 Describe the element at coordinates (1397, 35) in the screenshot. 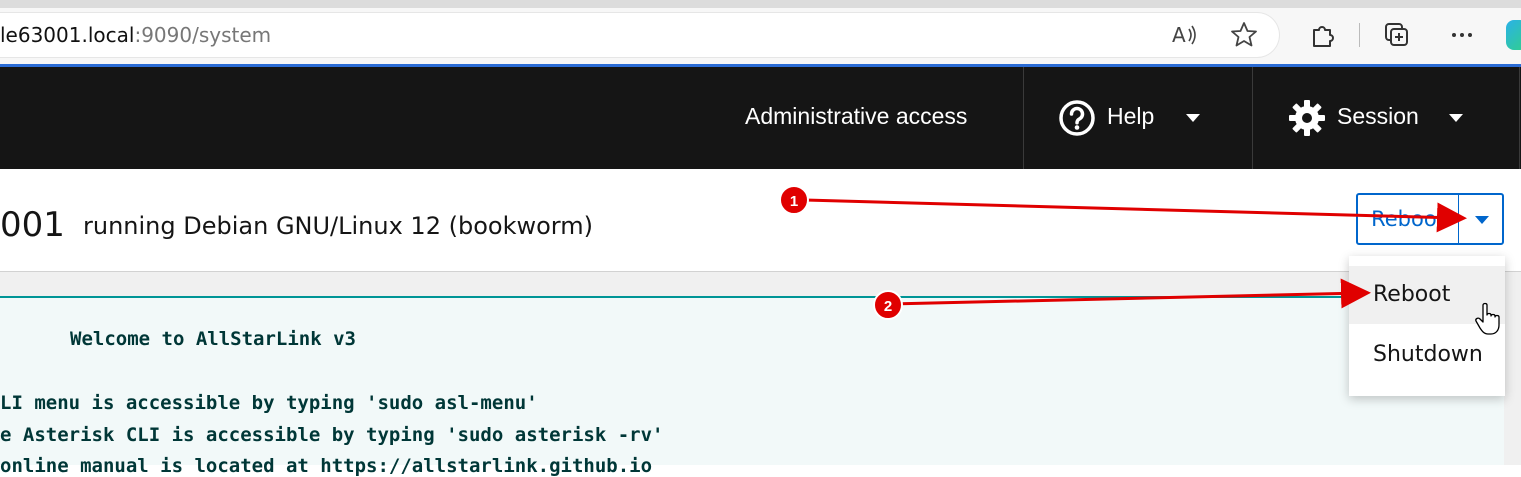

I see `collections-icon` at that location.